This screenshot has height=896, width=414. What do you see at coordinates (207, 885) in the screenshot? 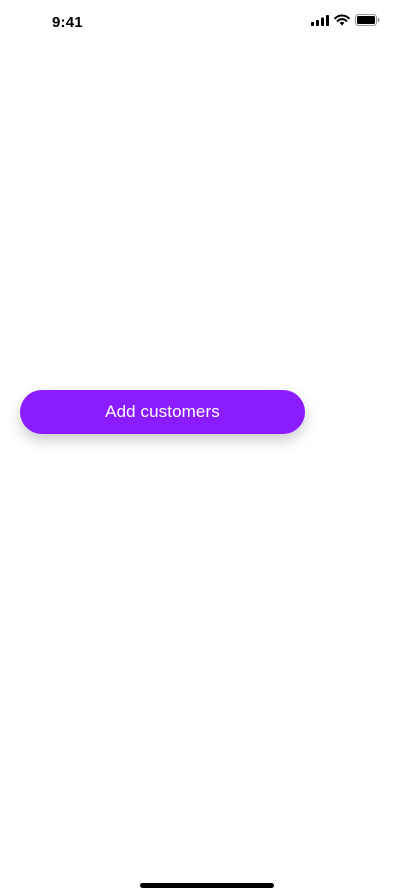
I see `home-indicator` at bounding box center [207, 885].